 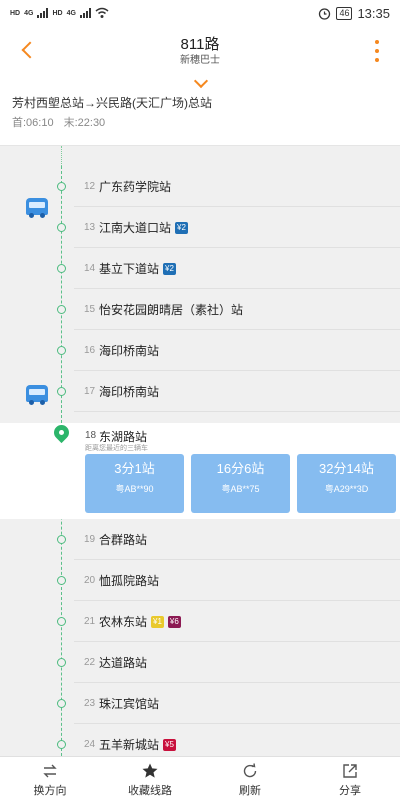 I want to click on stop-name-text: 基立下道站, so click(x=129, y=269).